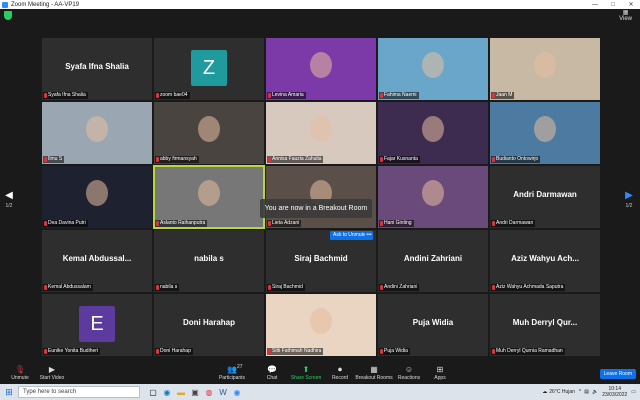  What do you see at coordinates (369, 235) in the screenshot?
I see `tile-more-button: •••` at bounding box center [369, 235].